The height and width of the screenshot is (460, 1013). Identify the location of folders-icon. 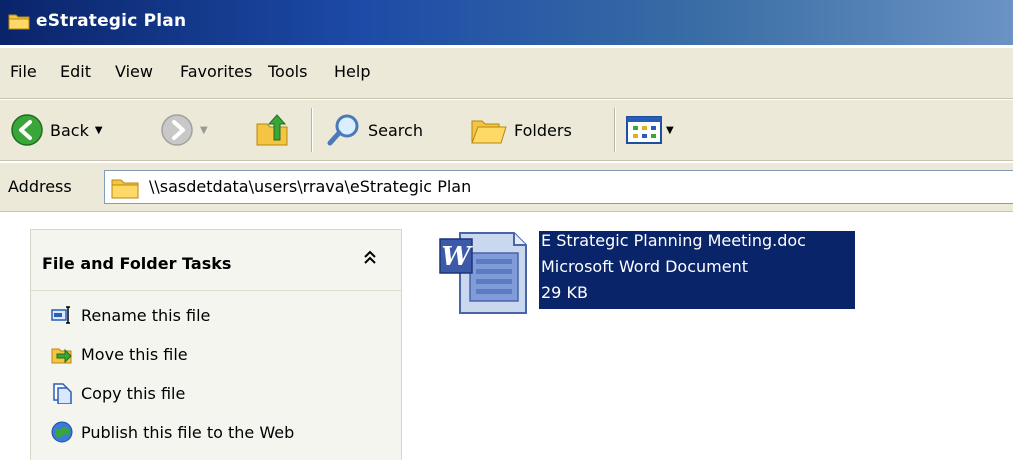
(489, 132).